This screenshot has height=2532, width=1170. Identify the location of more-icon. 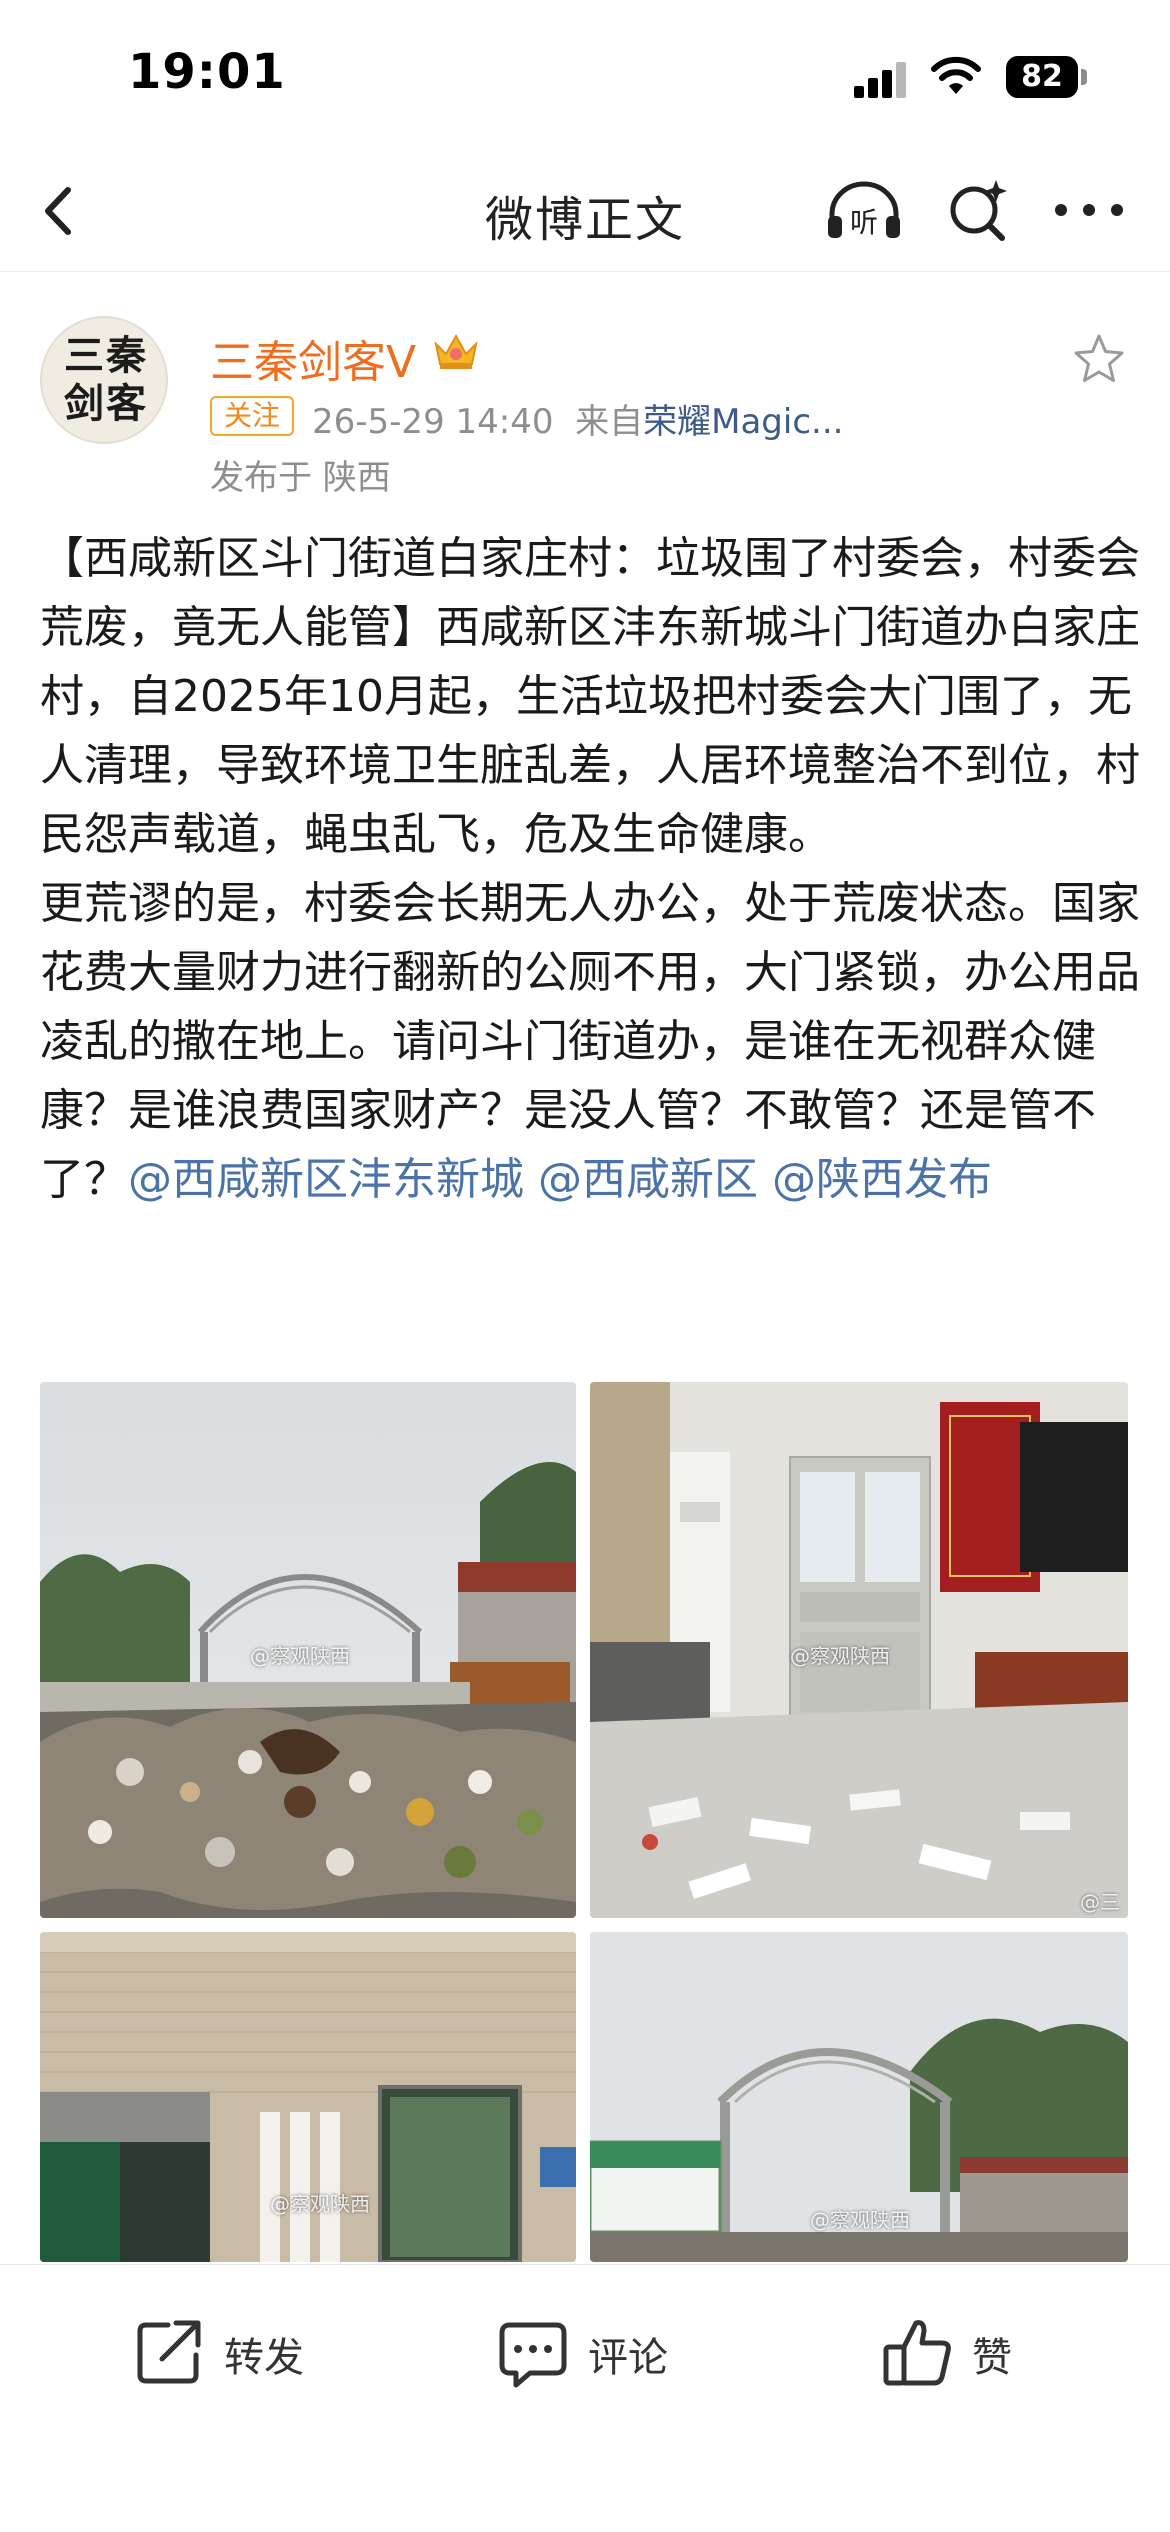
(1089, 210).